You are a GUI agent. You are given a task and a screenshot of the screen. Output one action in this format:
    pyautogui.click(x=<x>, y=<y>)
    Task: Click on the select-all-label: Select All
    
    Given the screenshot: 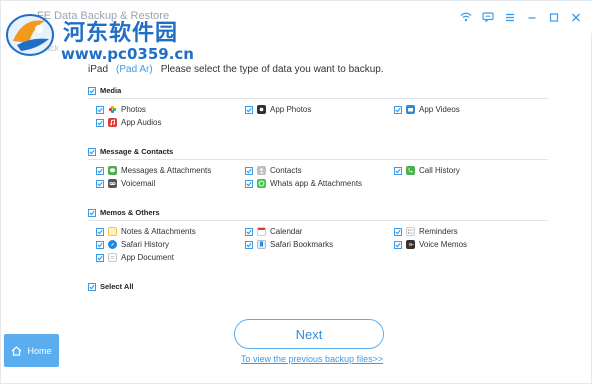 What is the action you would take?
    pyautogui.click(x=117, y=286)
    